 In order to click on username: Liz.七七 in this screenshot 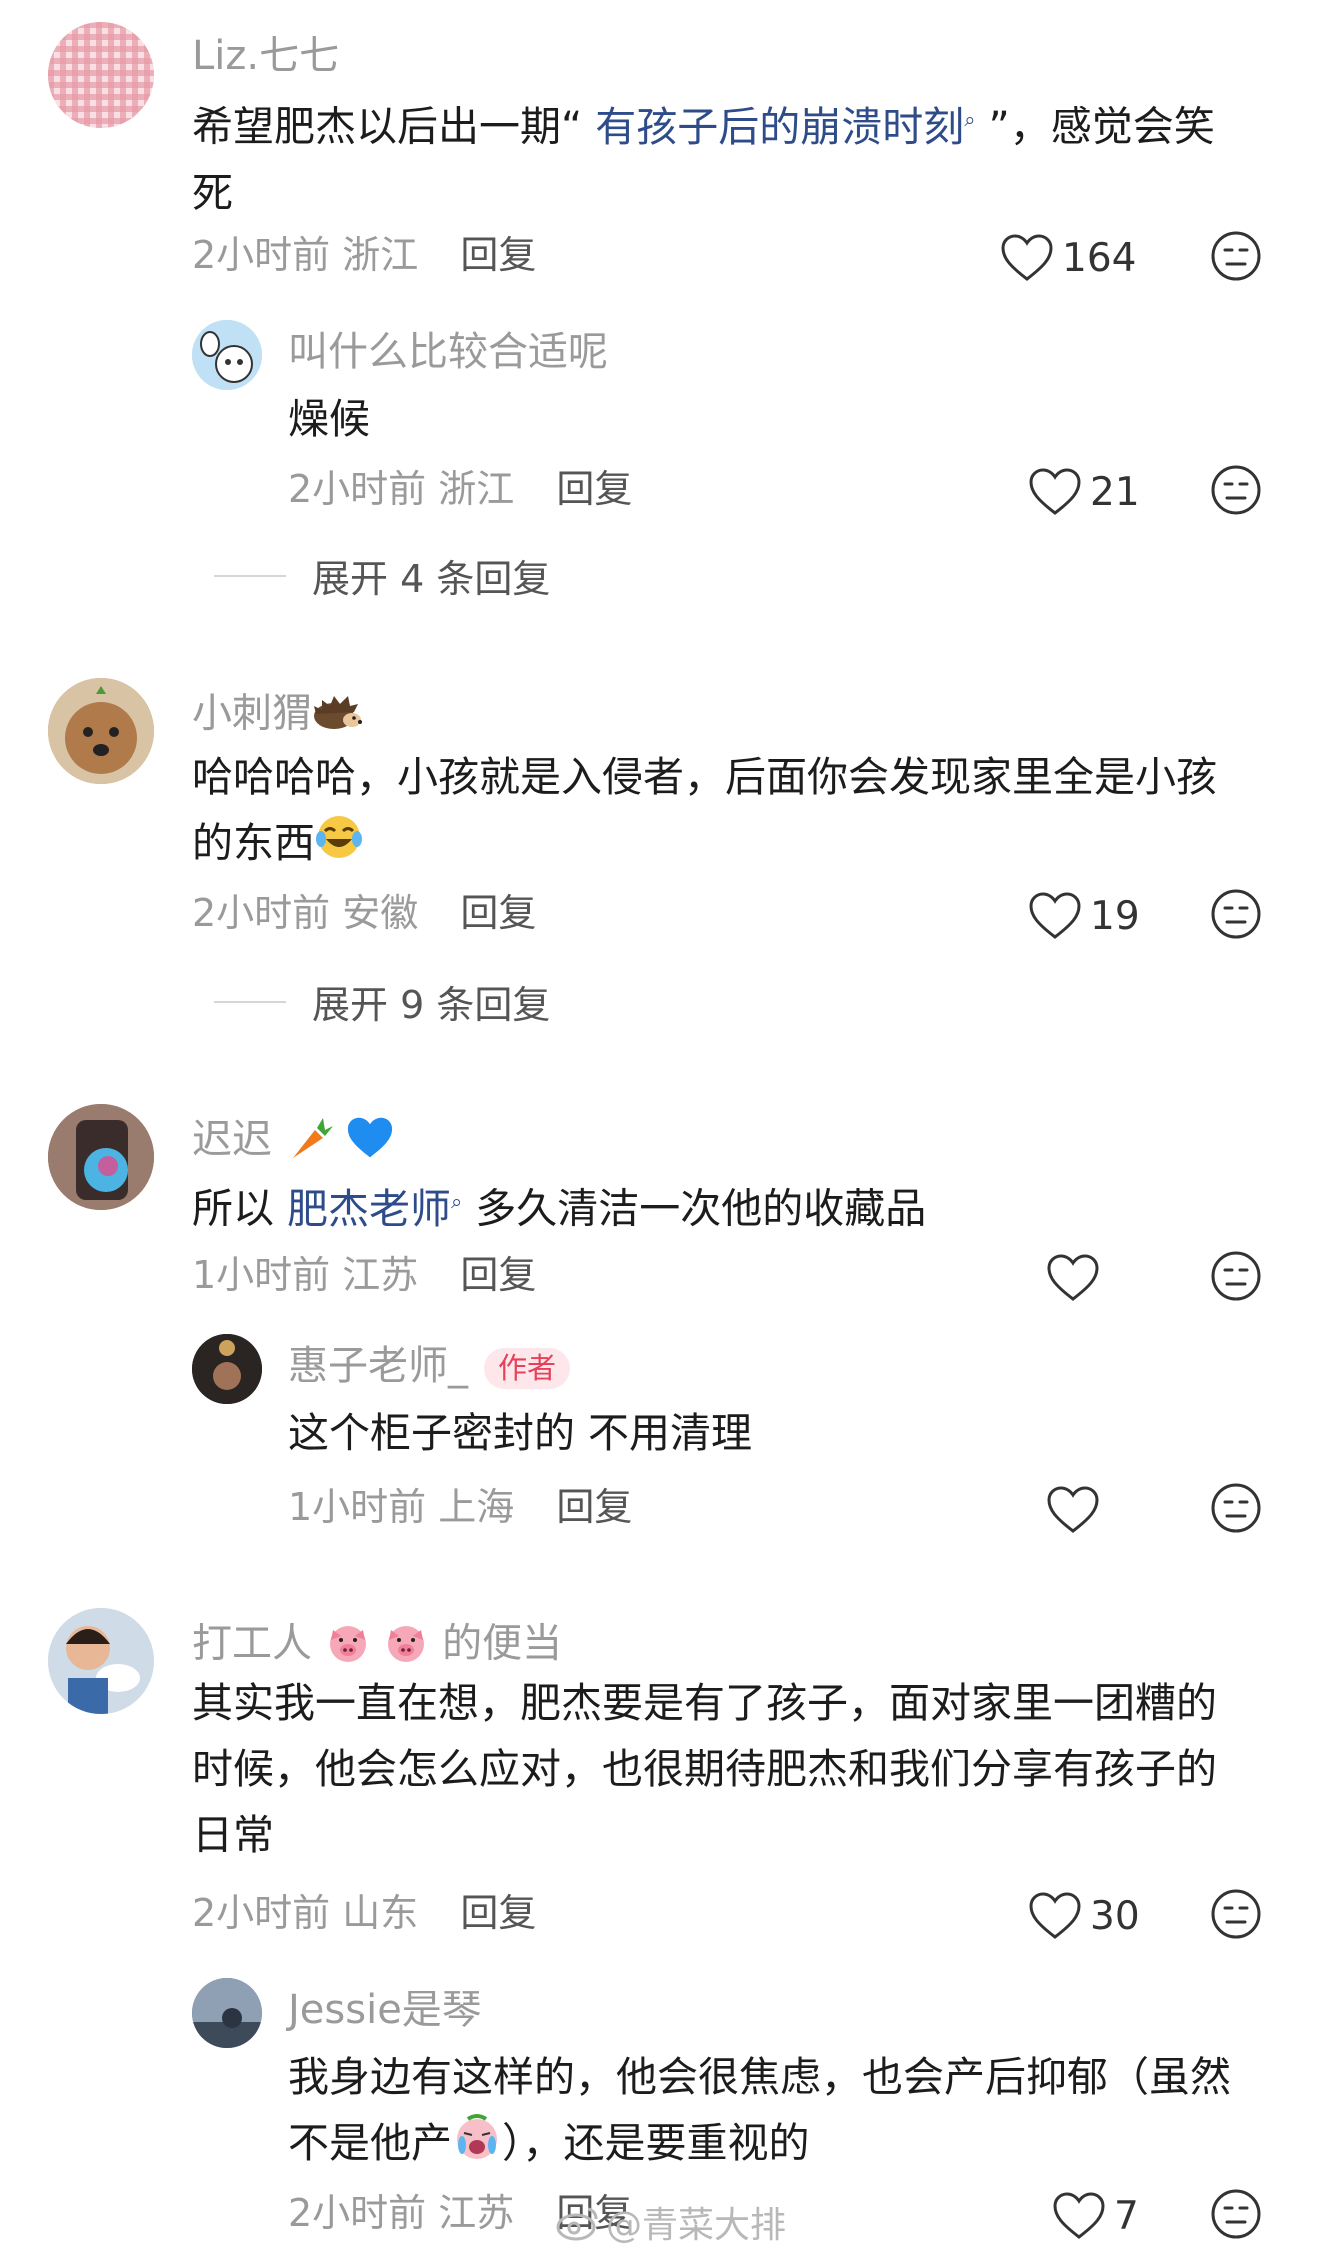, I will do `click(265, 56)`.